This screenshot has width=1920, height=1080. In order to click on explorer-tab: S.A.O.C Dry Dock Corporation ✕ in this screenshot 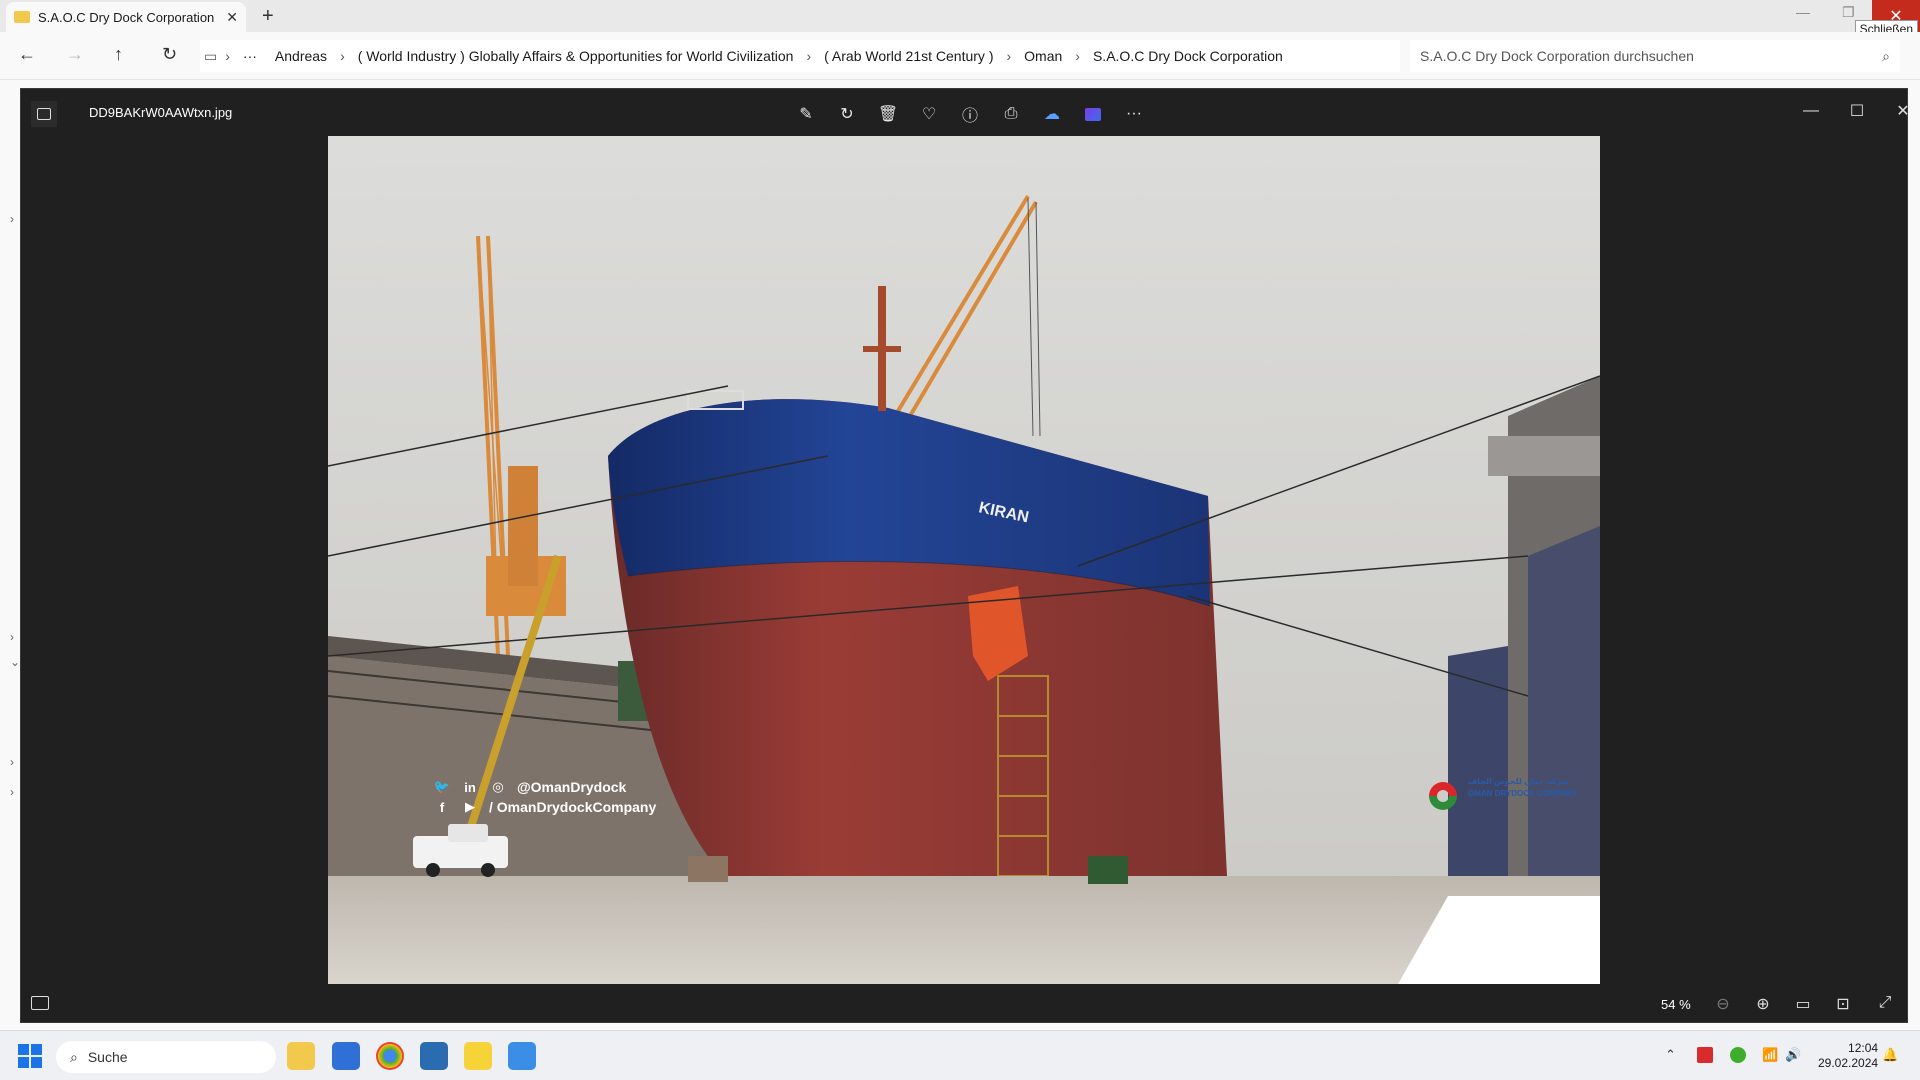, I will do `click(126, 17)`.